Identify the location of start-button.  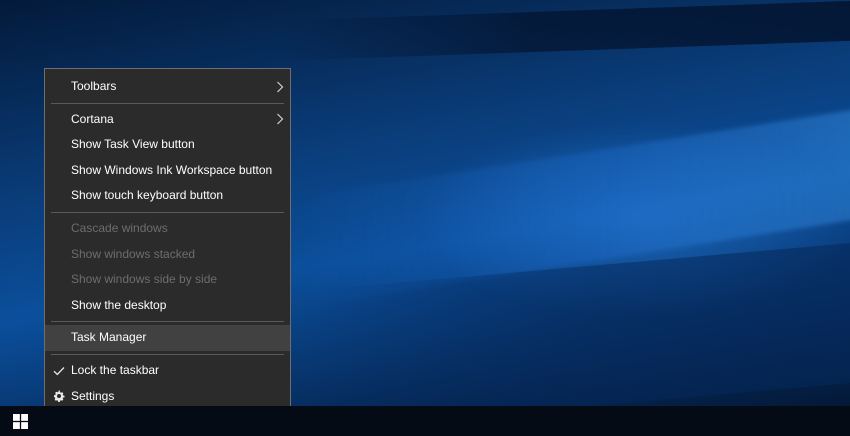
(20, 421).